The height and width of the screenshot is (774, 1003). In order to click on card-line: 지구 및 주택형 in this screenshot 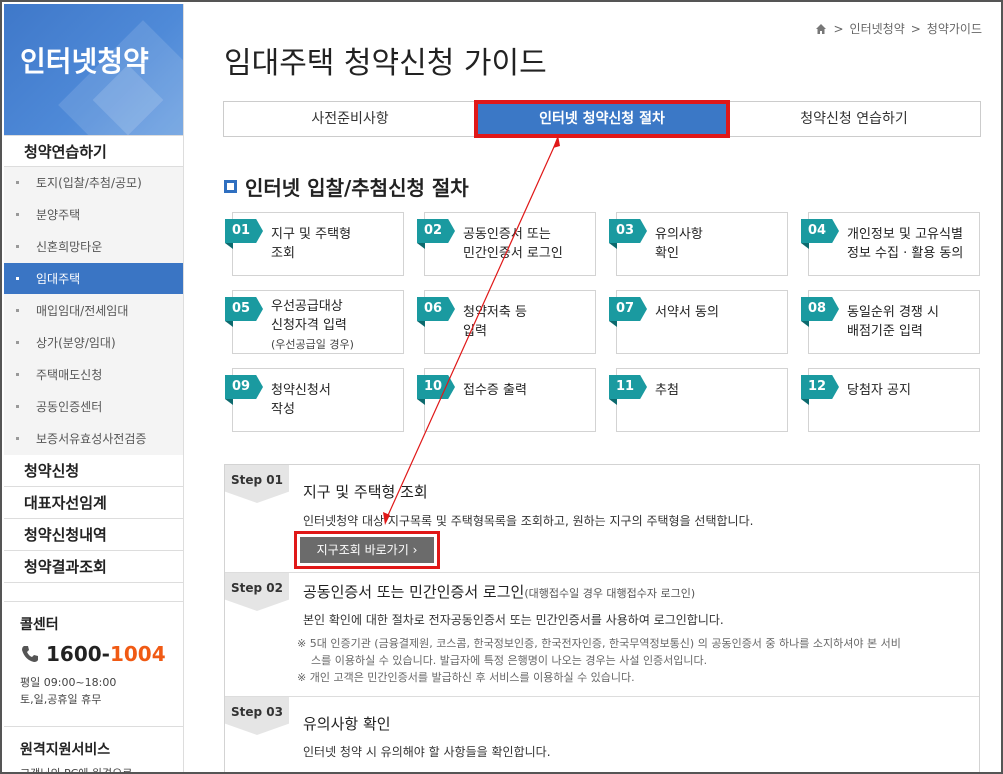, I will do `click(311, 234)`.